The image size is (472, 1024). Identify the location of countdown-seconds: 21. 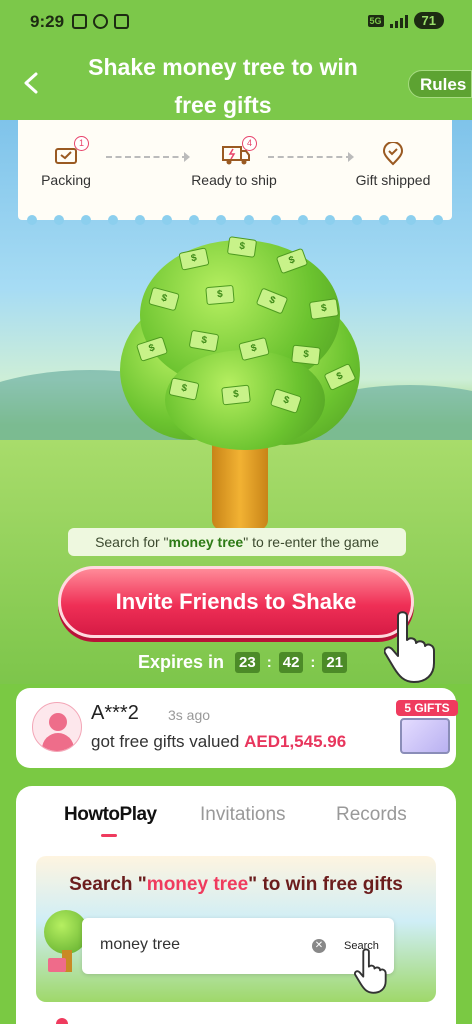
(335, 662).